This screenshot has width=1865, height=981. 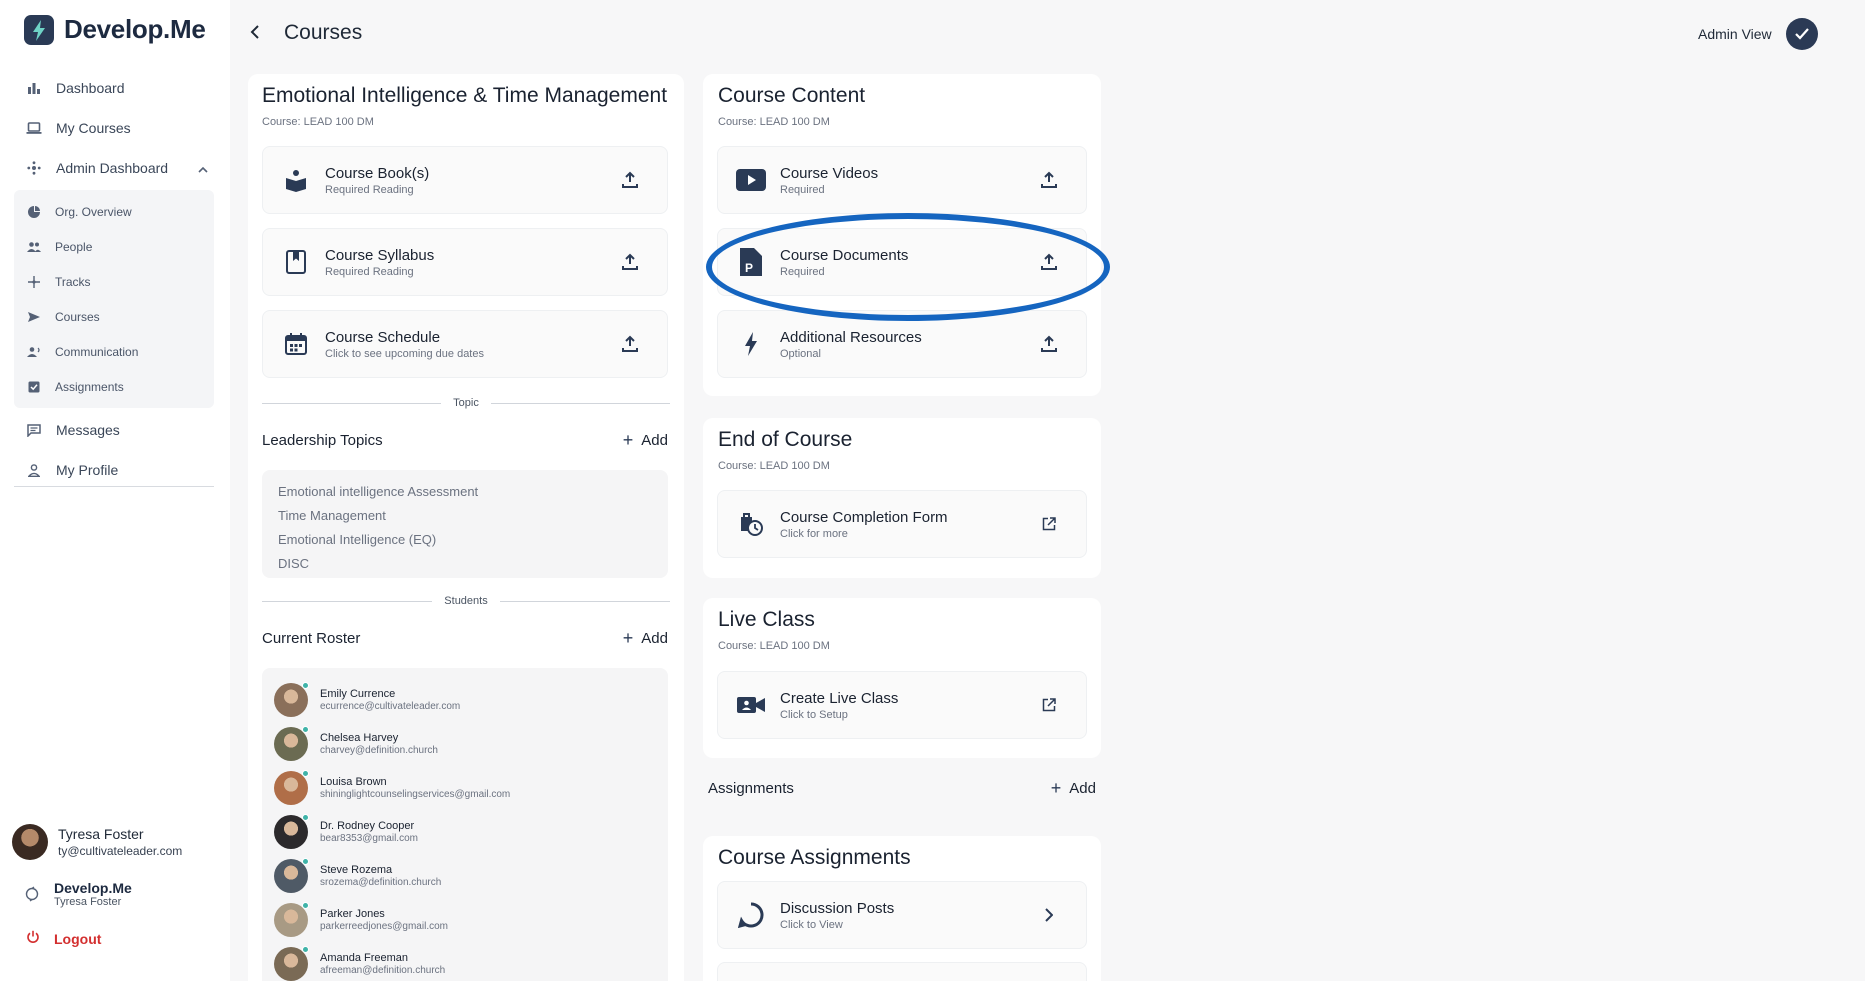 I want to click on video-camera-icon, so click(x=751, y=705).